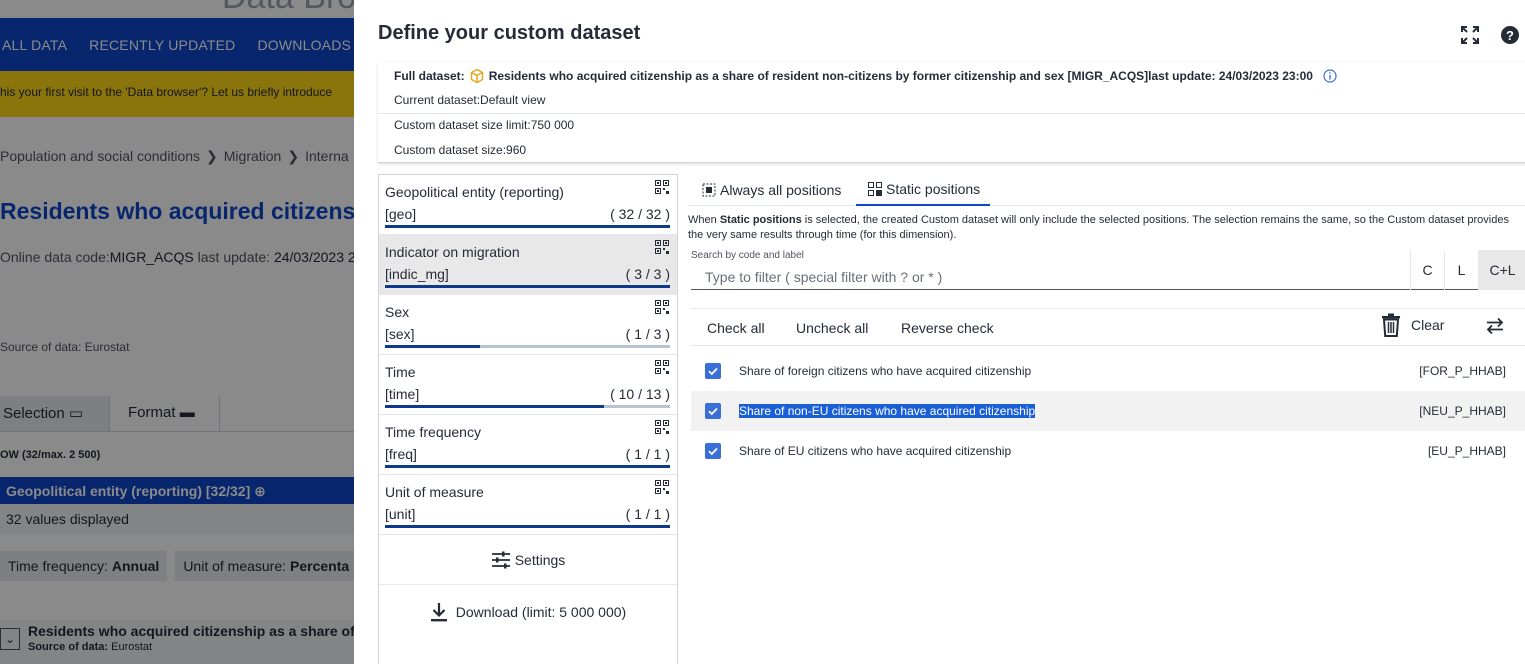 The width and height of the screenshot is (1525, 664). Describe the element at coordinates (401, 454) in the screenshot. I see `dimension-code: [freq]` at that location.